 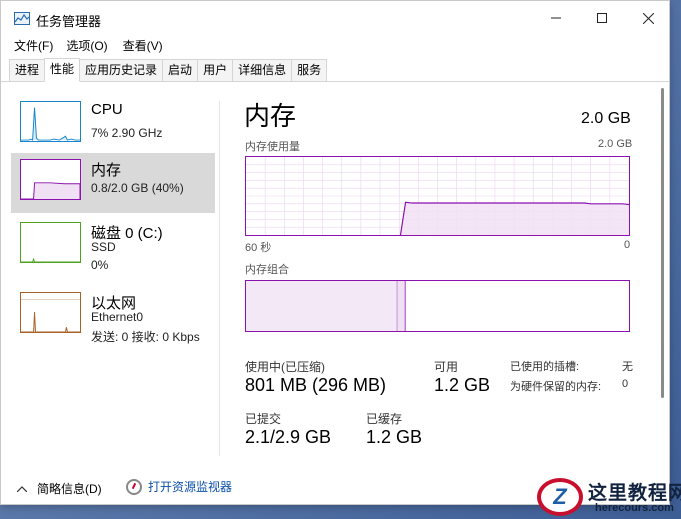 I want to click on memory-composition-label: 内存组合, so click(x=267, y=270).